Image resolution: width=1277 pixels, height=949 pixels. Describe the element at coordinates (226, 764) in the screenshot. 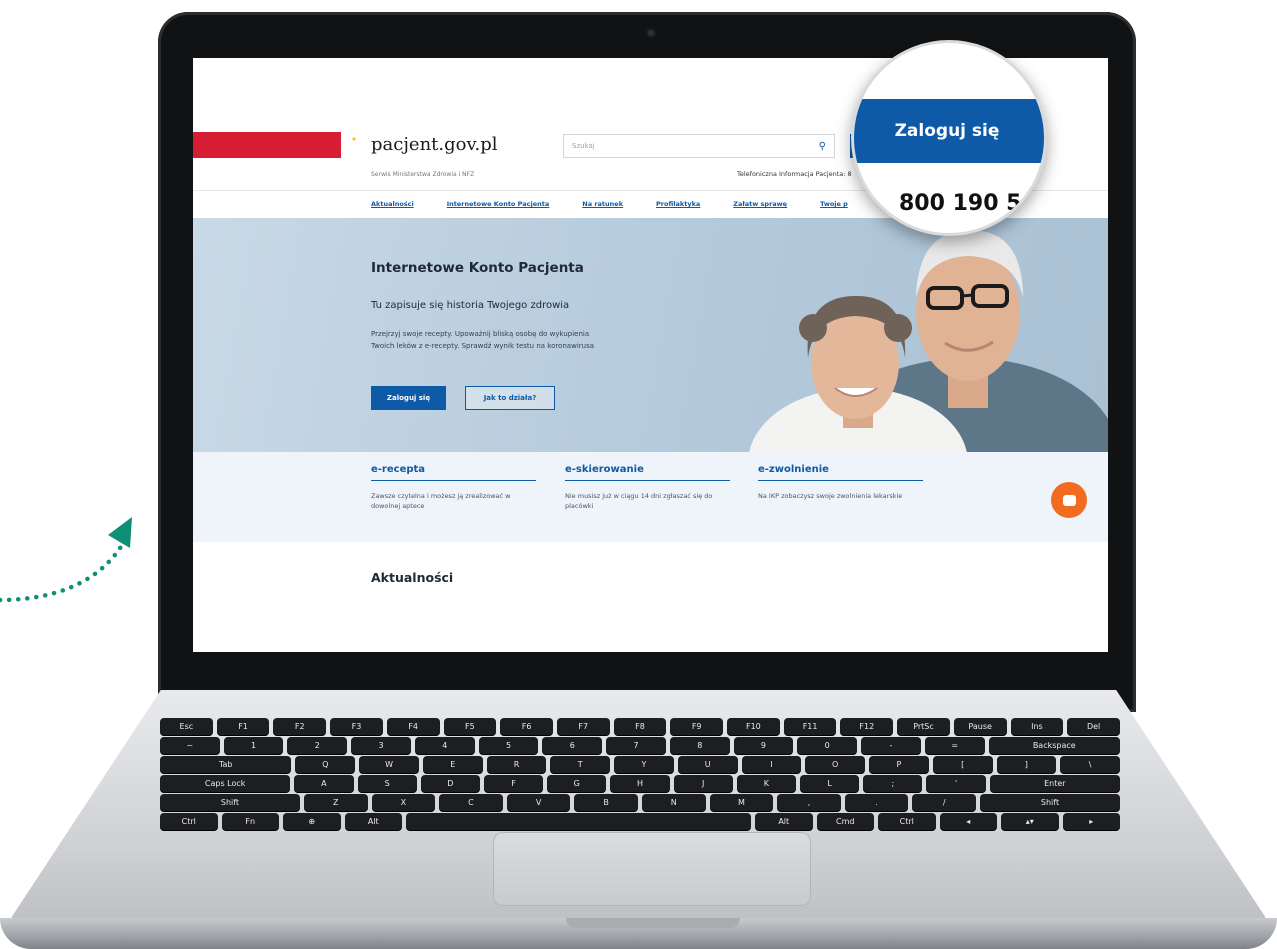

I see `key: Tab` at that location.